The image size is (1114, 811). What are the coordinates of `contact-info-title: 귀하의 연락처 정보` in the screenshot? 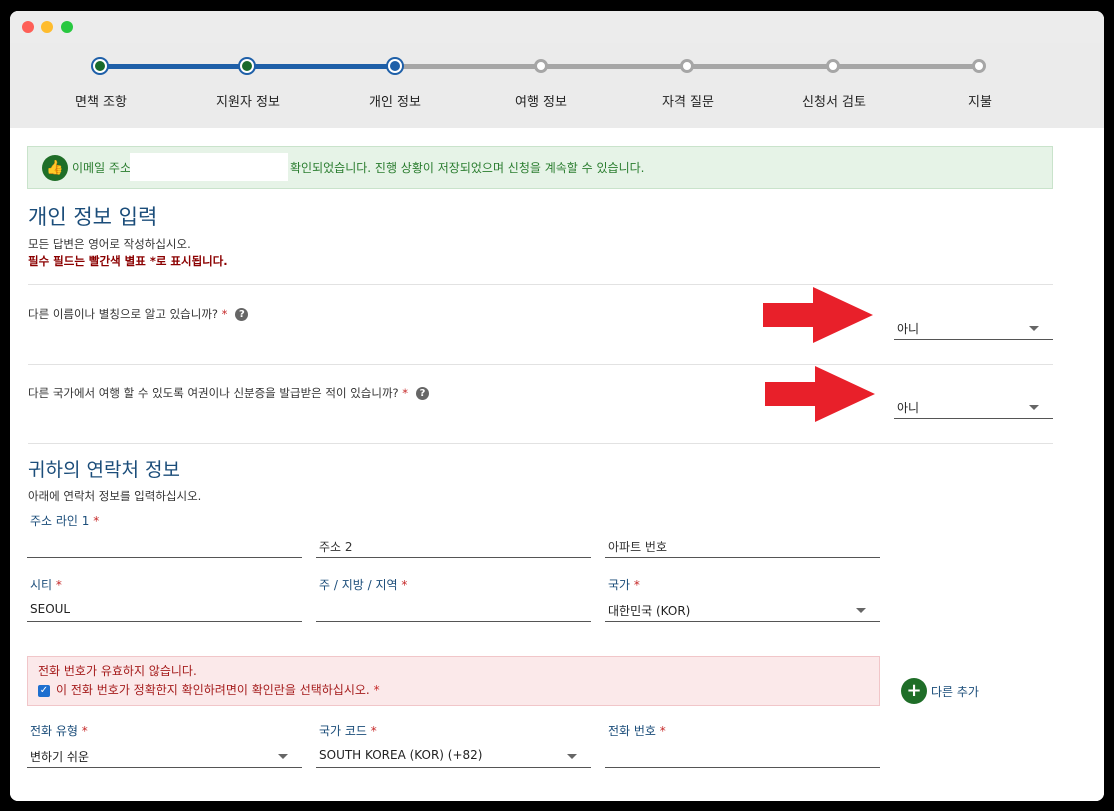 It's located at (104, 470).